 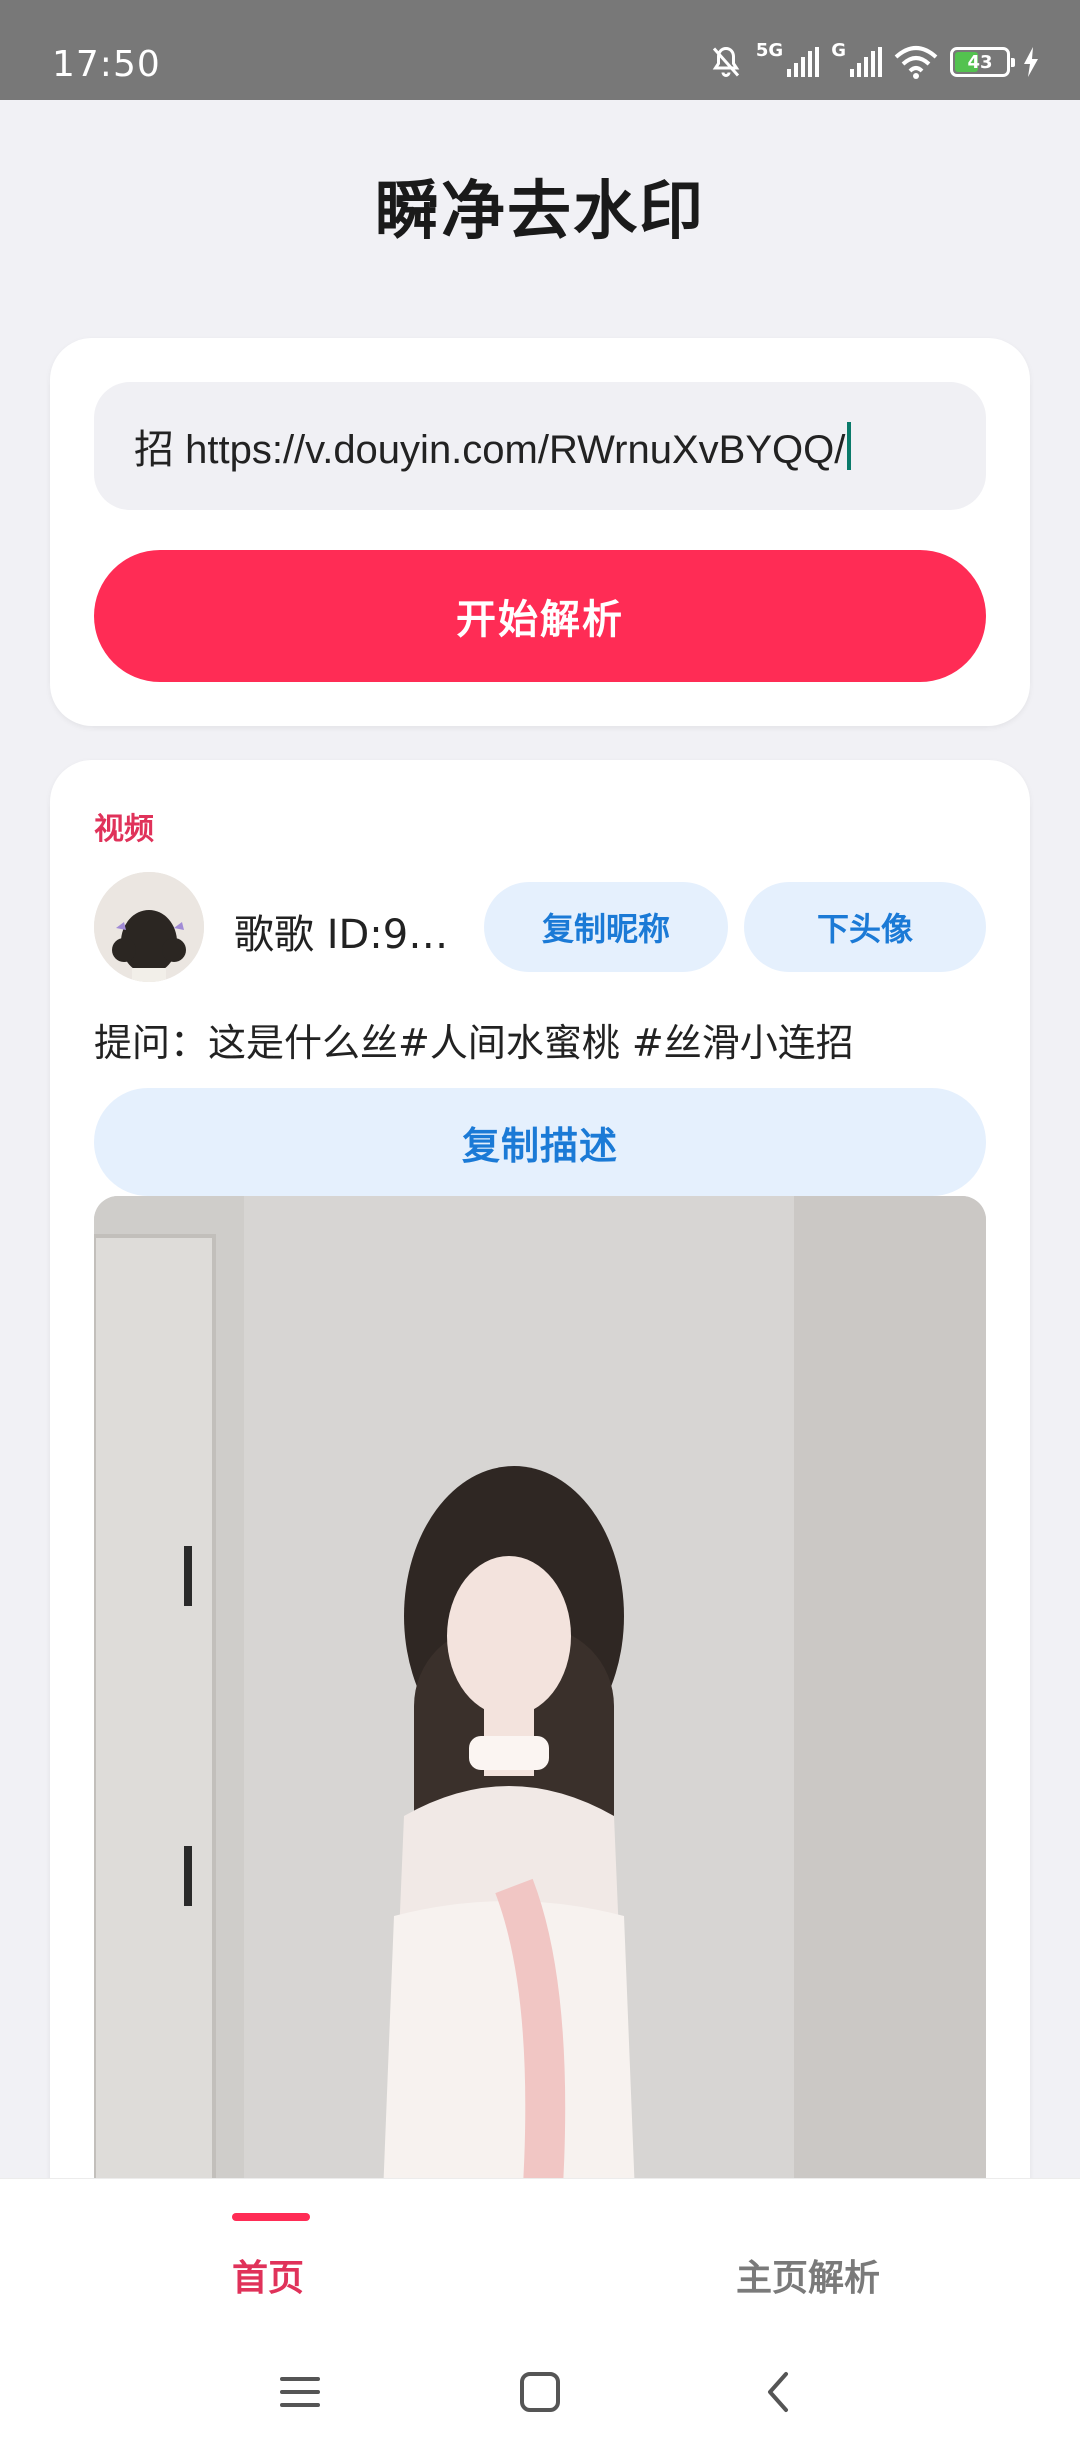 I want to click on tab-profile-parse: 主页解析, so click(x=808, y=2275).